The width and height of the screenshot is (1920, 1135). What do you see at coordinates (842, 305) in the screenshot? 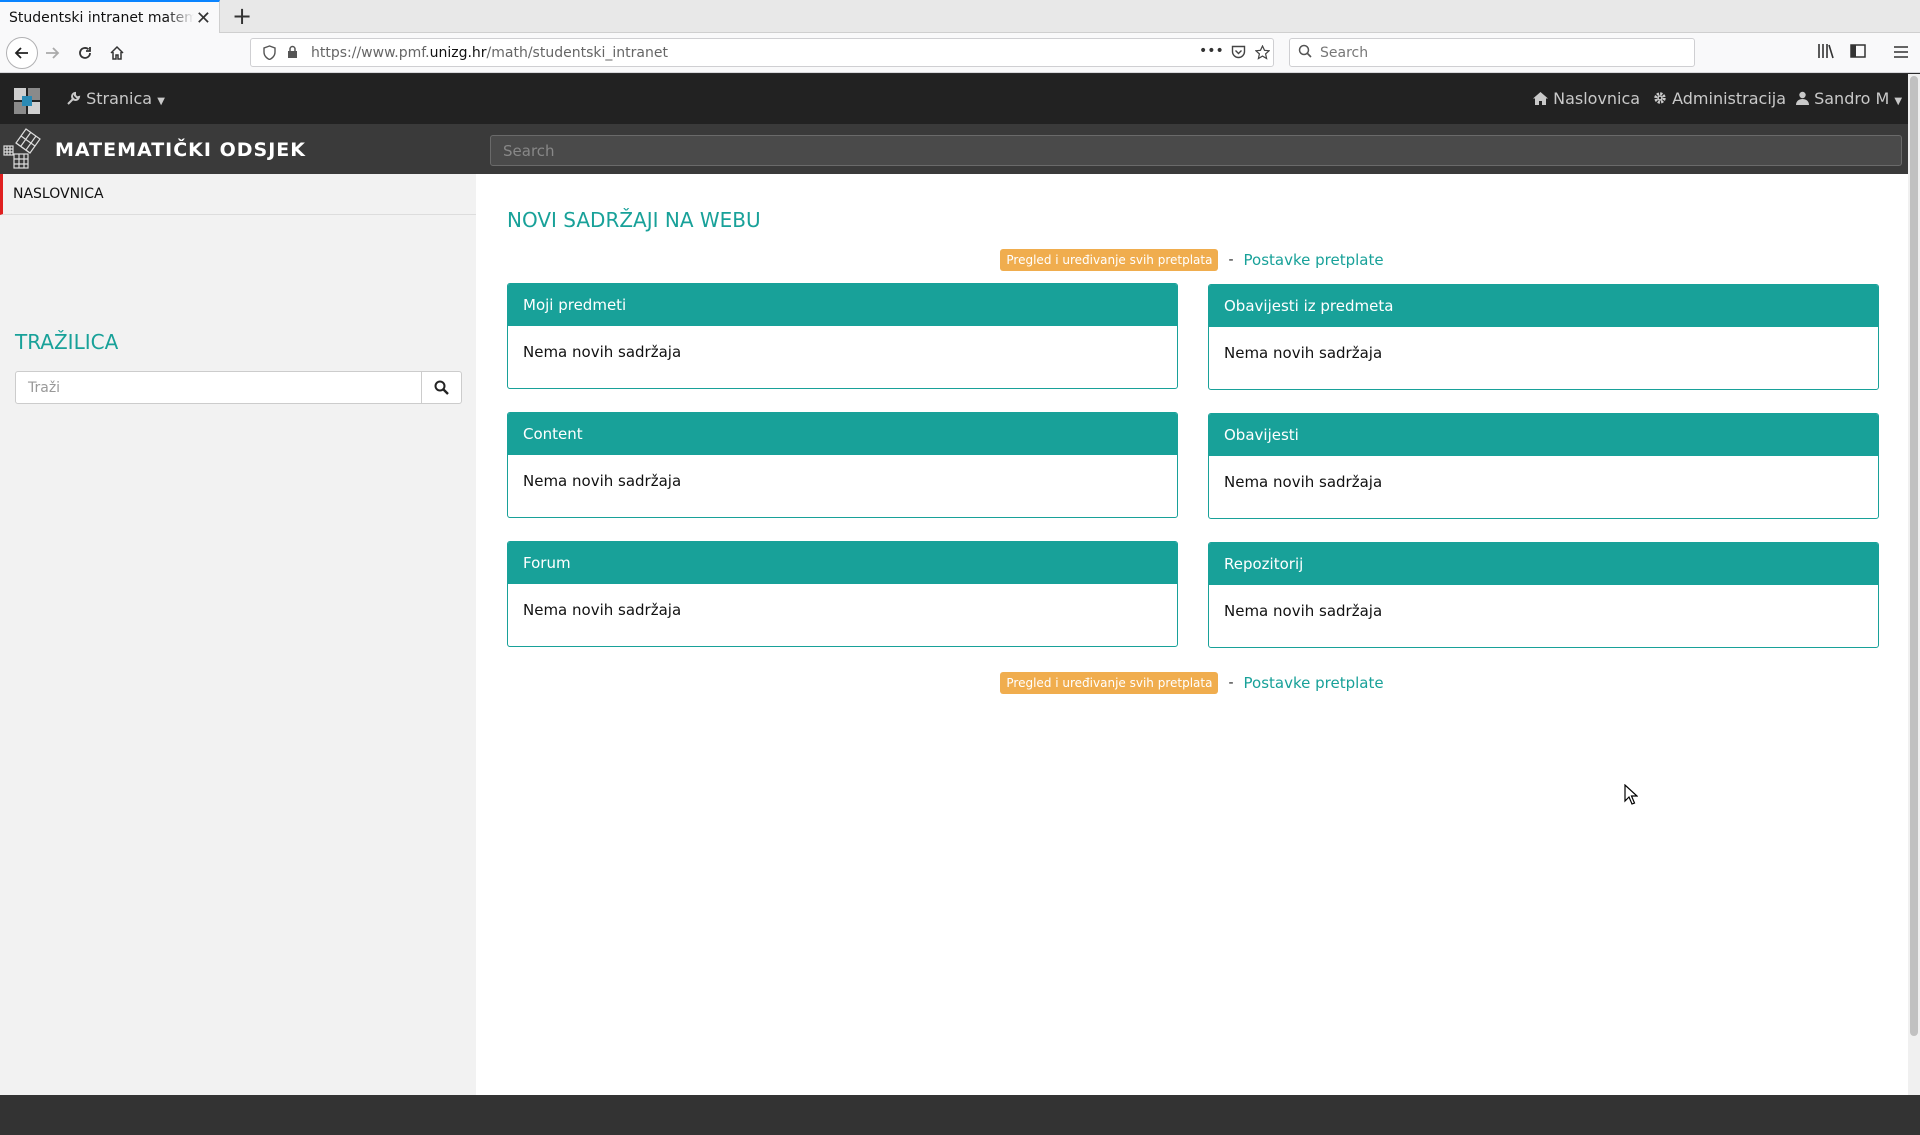
I see `panel-title: Moji predmeti` at bounding box center [842, 305].